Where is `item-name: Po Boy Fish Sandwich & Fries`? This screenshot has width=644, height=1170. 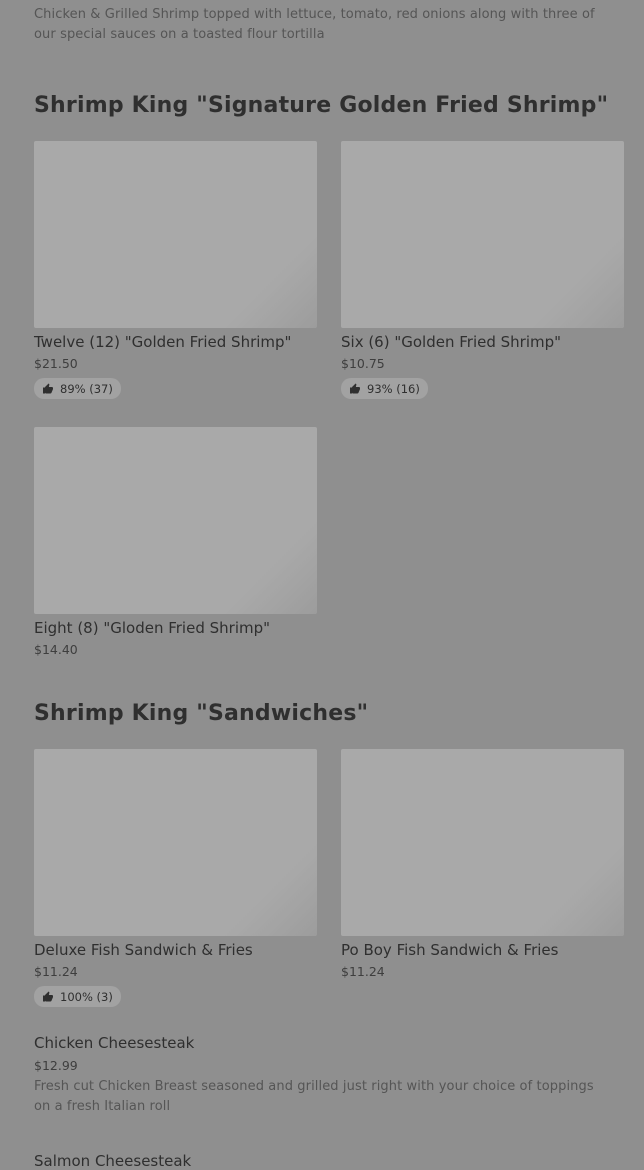
item-name: Po Boy Fish Sandwich & Fries is located at coordinates (450, 950).